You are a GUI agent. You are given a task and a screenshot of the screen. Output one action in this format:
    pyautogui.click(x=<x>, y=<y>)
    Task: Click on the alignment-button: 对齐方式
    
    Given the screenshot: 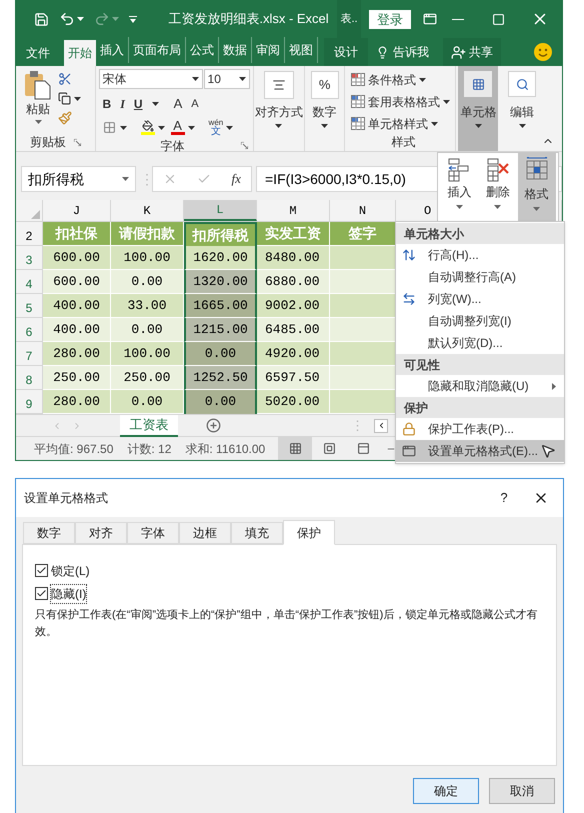 What is the action you would take?
    pyautogui.click(x=280, y=108)
    